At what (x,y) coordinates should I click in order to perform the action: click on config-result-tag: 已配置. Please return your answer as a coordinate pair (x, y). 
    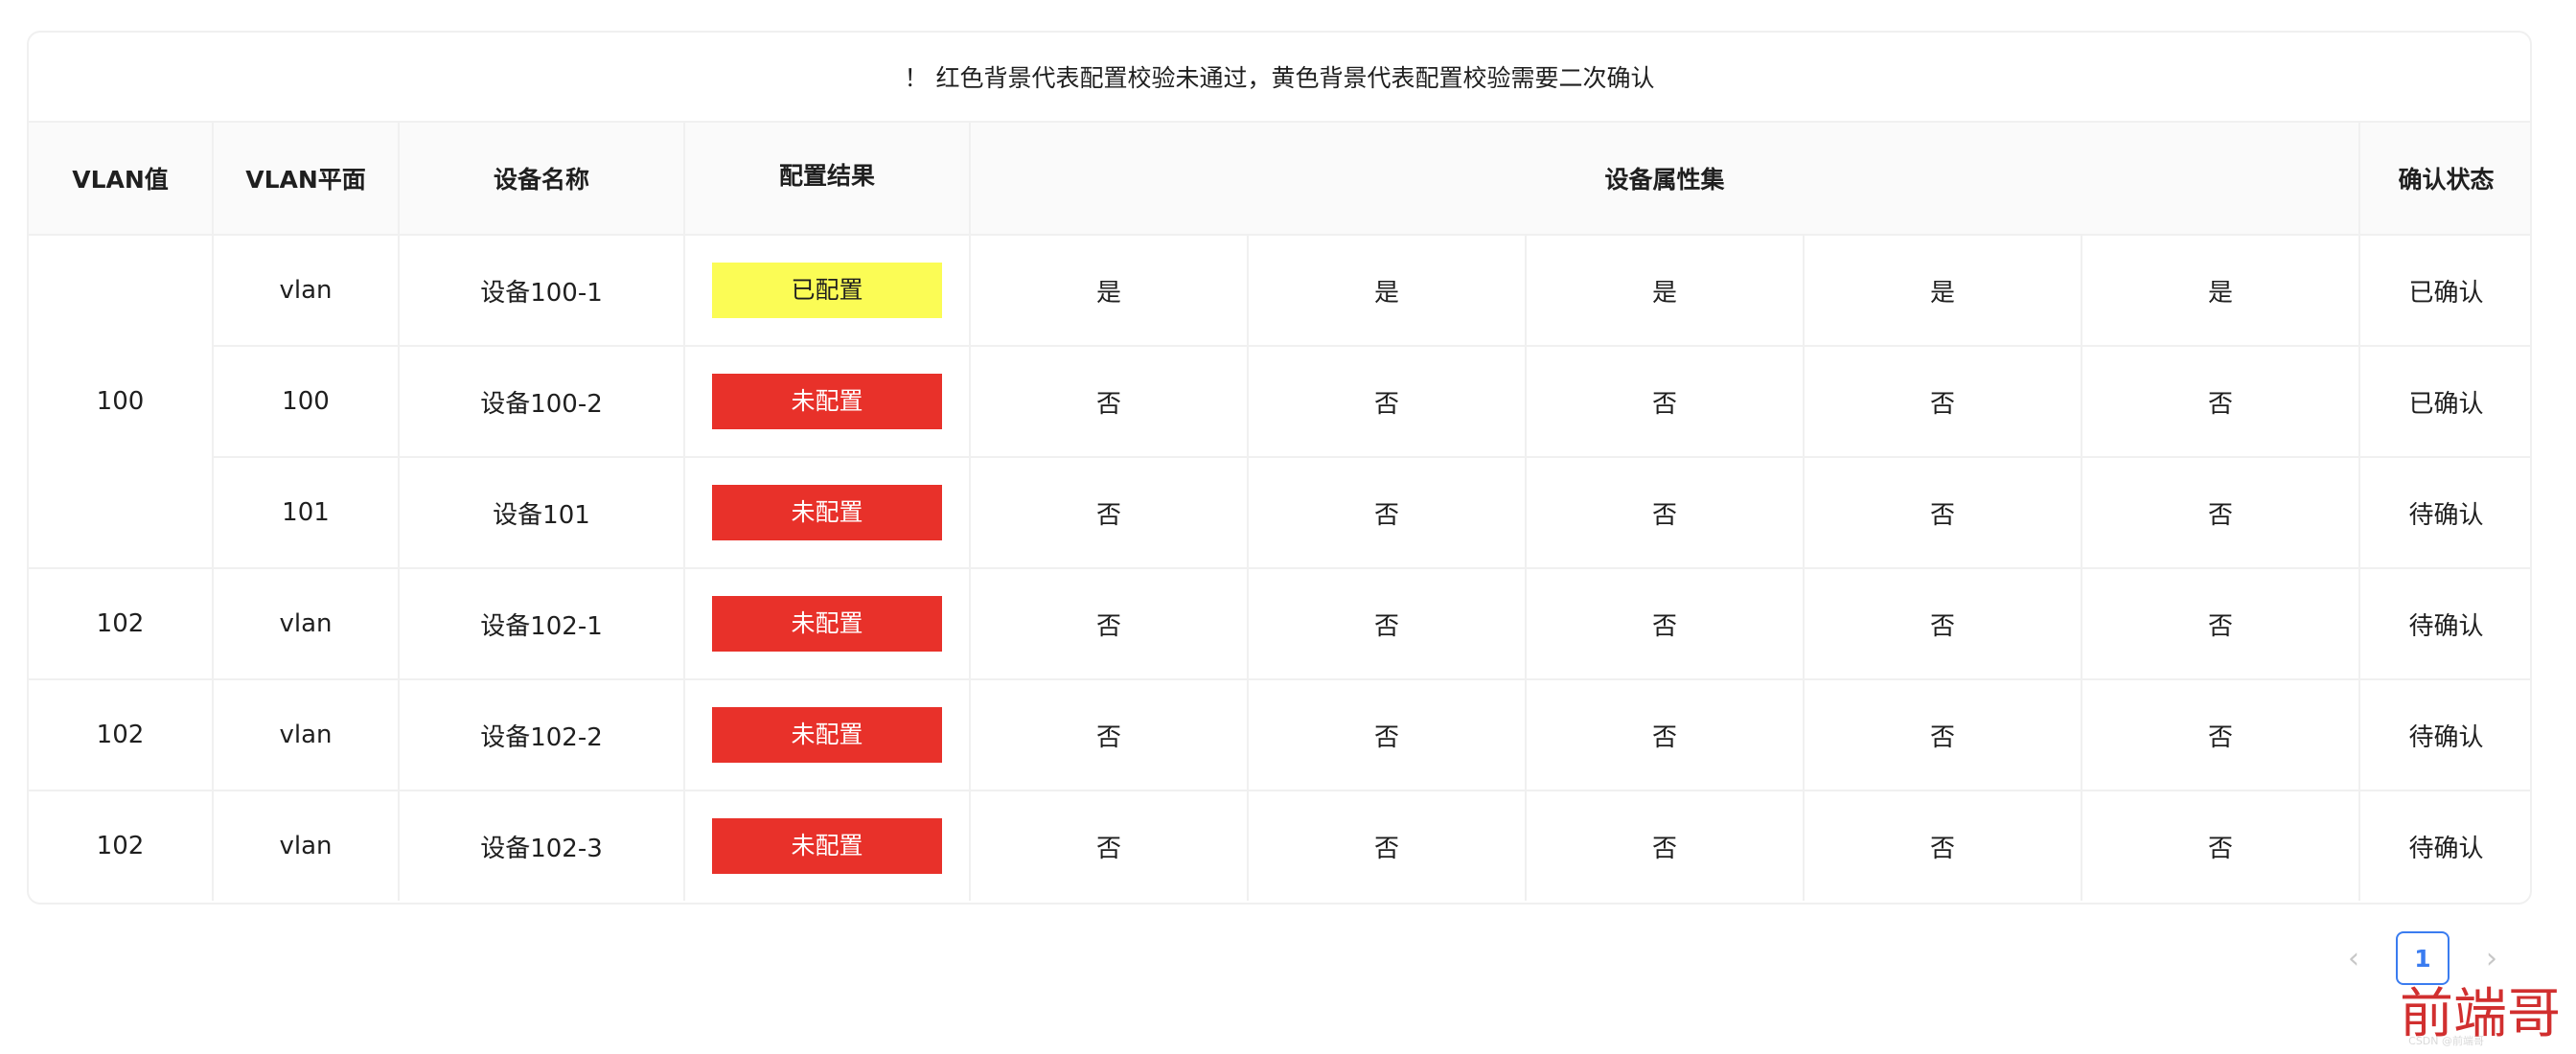
    Looking at the image, I should click on (827, 290).